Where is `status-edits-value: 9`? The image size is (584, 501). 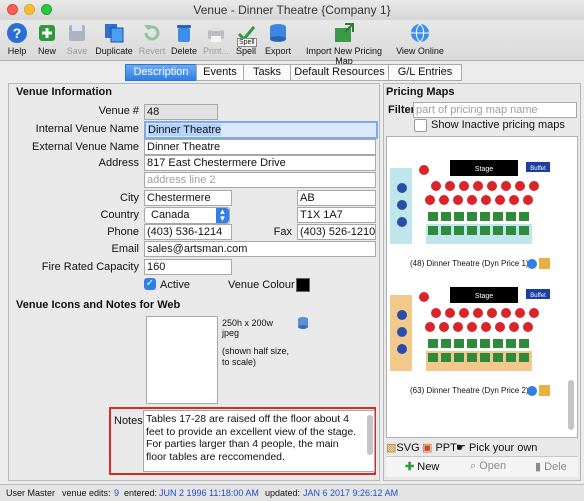 status-edits-value: 9 is located at coordinates (117, 493).